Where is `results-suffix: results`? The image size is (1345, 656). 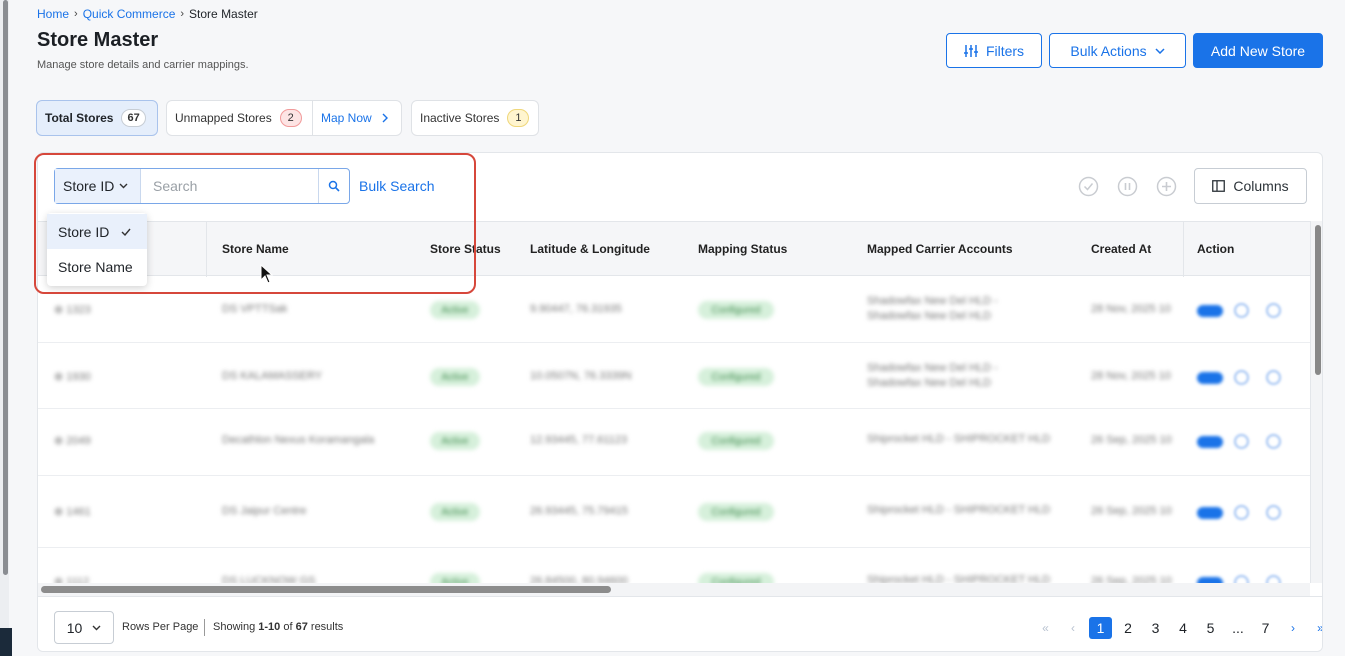
results-suffix: results is located at coordinates (325, 627).